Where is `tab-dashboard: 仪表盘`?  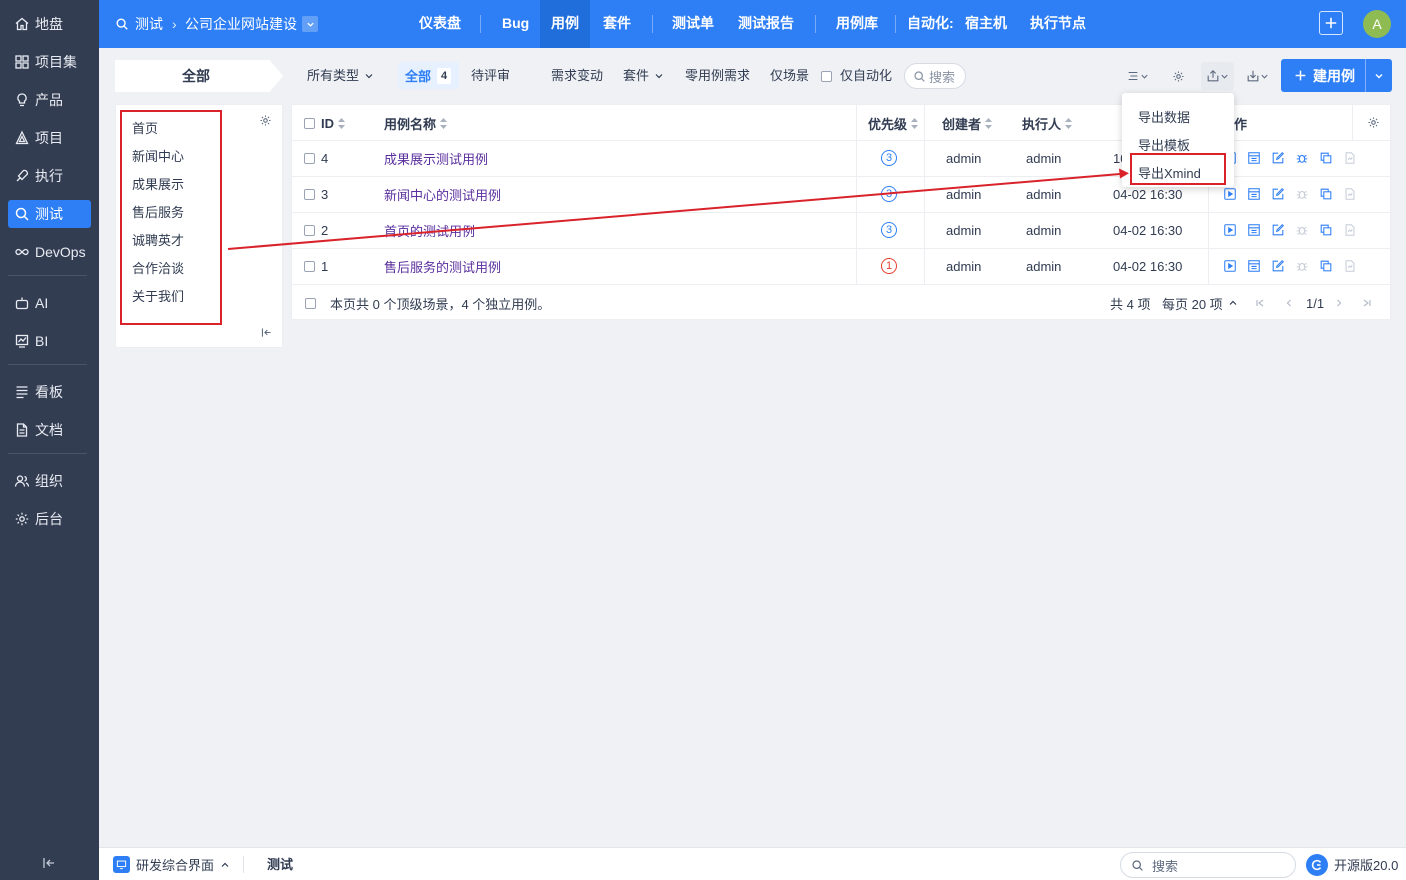 tab-dashboard: 仪表盘 is located at coordinates (440, 24).